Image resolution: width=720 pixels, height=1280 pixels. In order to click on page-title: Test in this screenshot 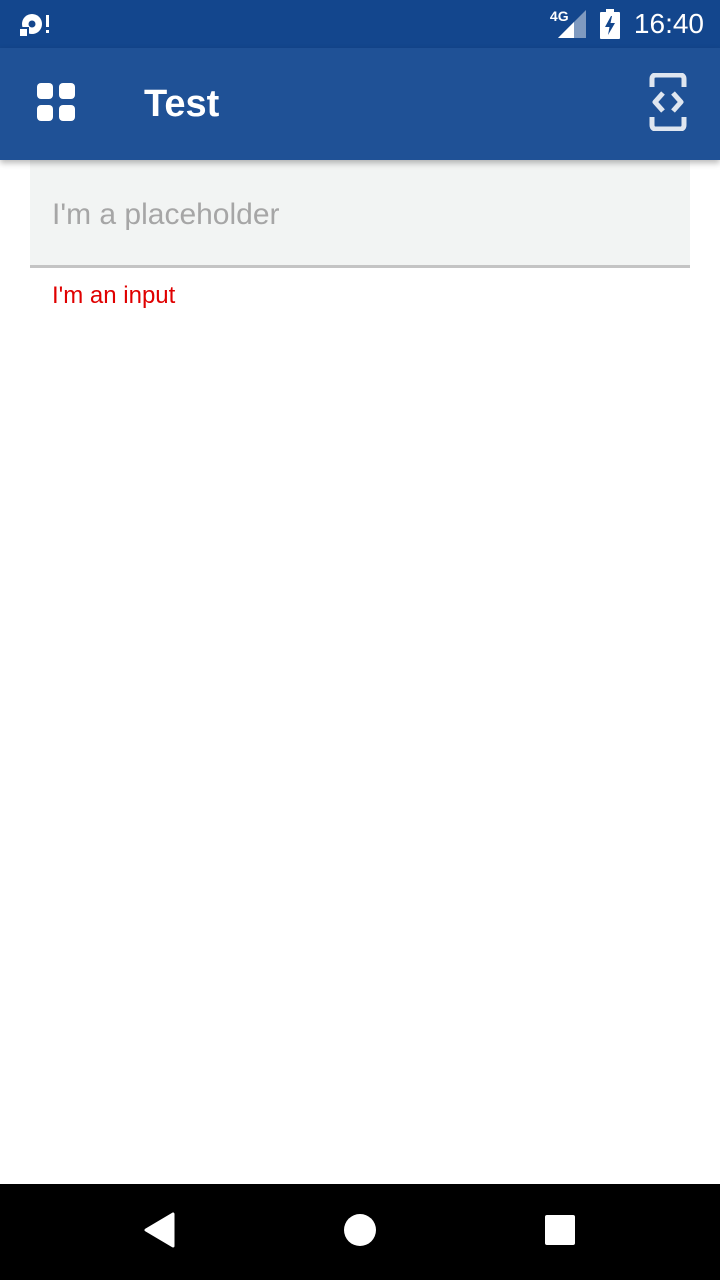, I will do `click(182, 104)`.